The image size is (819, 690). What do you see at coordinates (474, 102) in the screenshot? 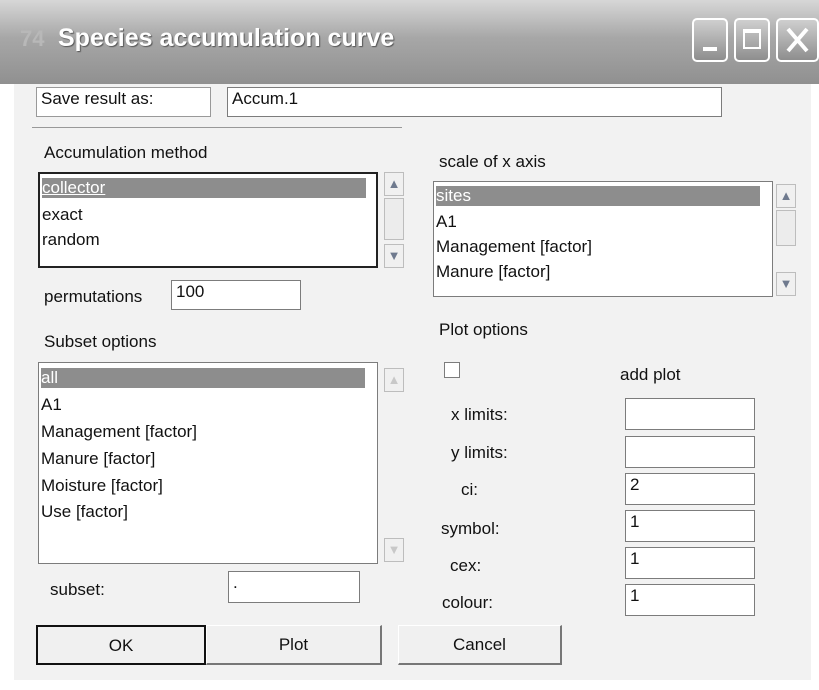
I see `save-name-input: Accum.1` at bounding box center [474, 102].